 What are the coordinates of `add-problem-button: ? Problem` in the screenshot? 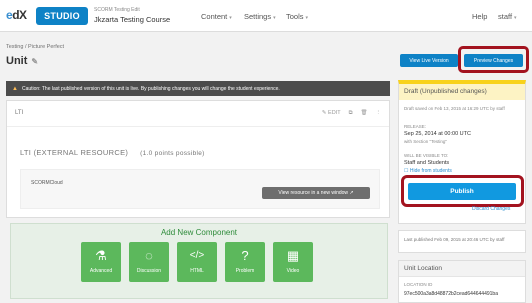 It's located at (245, 262).